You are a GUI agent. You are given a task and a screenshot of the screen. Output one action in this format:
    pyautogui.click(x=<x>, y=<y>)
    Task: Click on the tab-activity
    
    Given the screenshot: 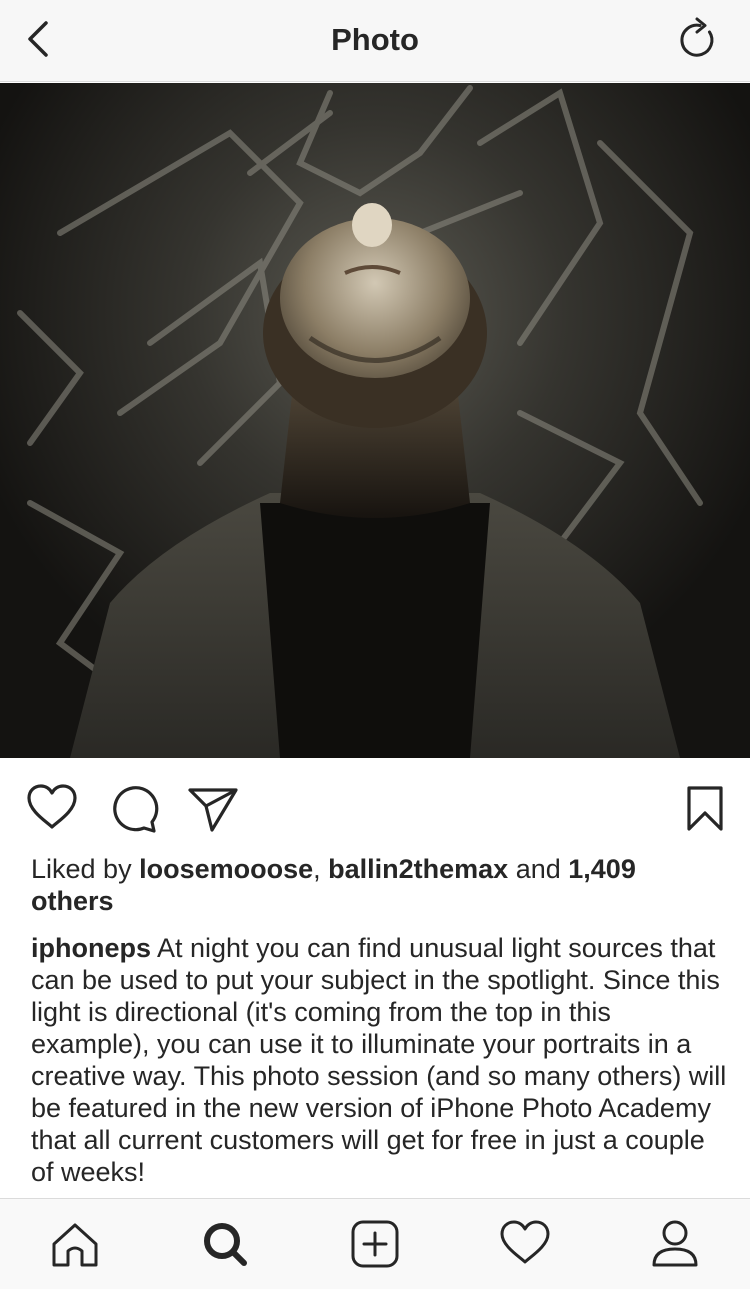 What is the action you would take?
    pyautogui.click(x=525, y=1244)
    